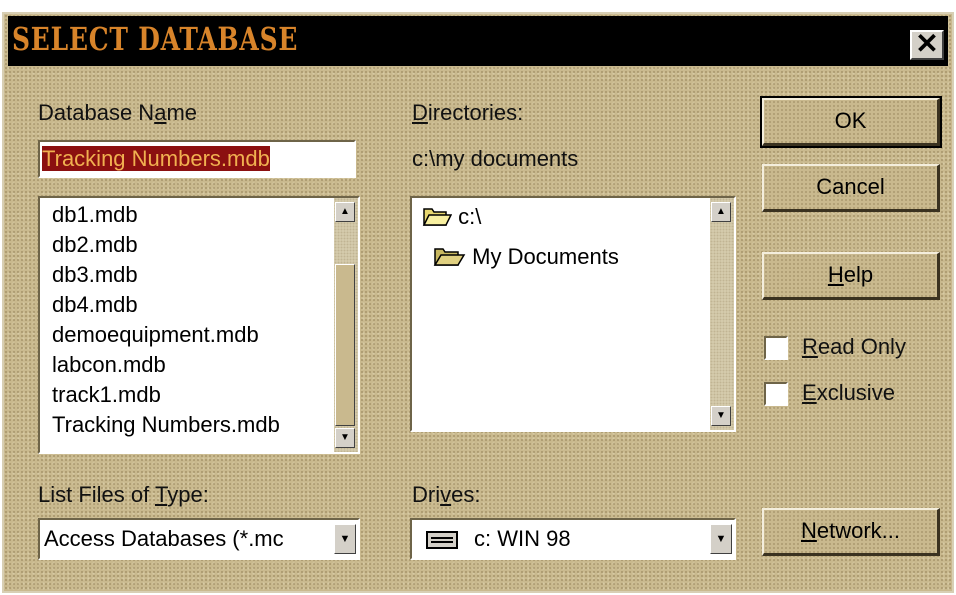 The width and height of the screenshot is (956, 595). What do you see at coordinates (109, 365) in the screenshot?
I see `file-list-item: labcon.mdb` at bounding box center [109, 365].